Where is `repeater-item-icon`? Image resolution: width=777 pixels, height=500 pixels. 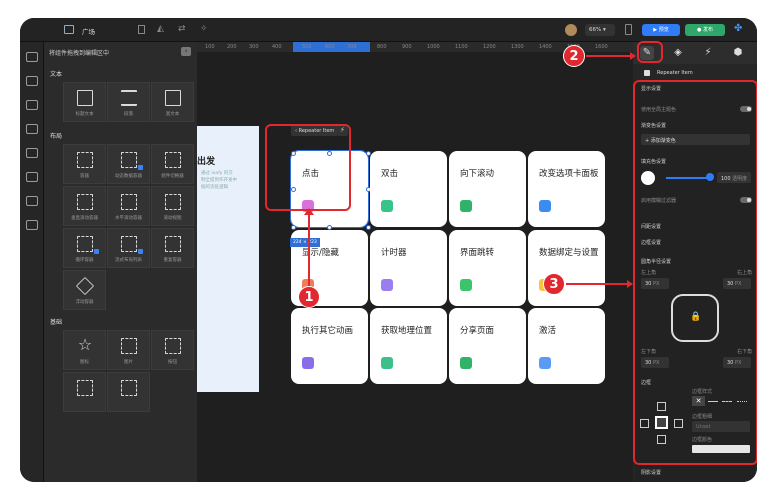 repeater-item-icon is located at coordinates (647, 73).